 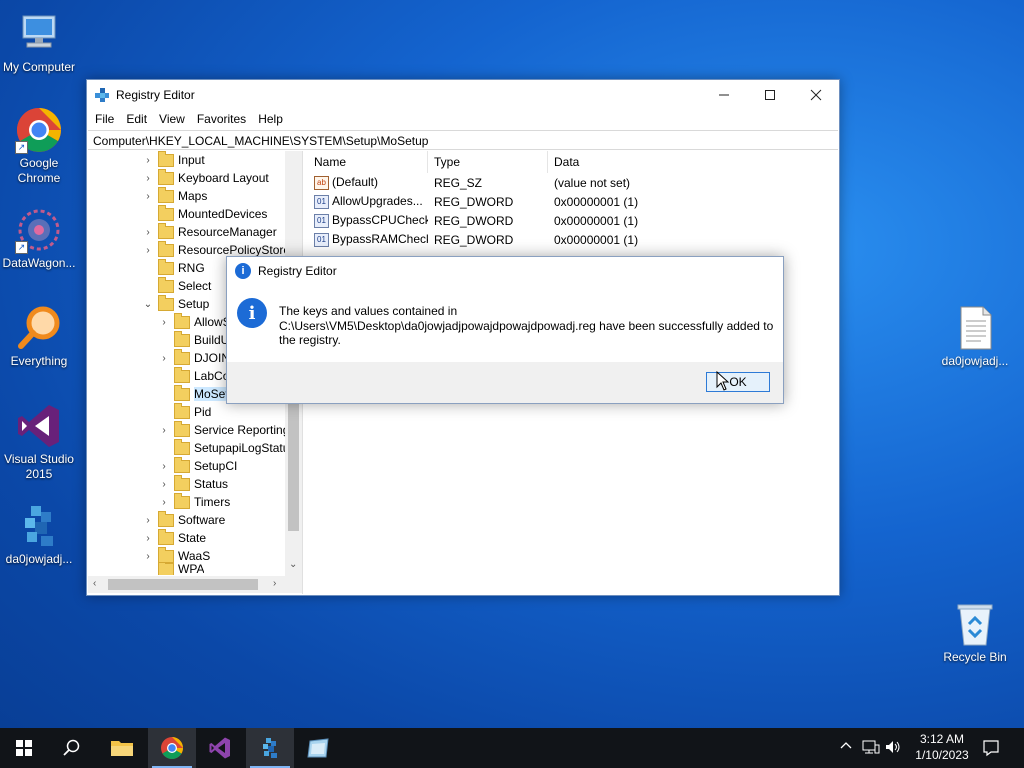 I want to click on value-row: ab (Default) REG_SZ (value not set), so click(x=573, y=182).